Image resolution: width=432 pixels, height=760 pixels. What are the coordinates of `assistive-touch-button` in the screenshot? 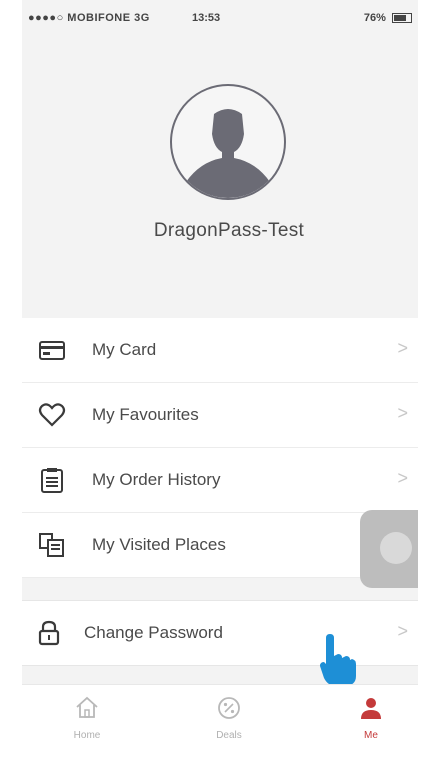 It's located at (389, 549).